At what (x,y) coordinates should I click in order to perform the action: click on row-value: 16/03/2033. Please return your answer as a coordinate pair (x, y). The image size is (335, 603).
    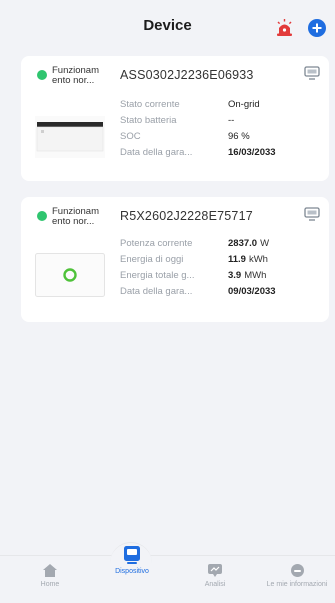
    Looking at the image, I should click on (252, 152).